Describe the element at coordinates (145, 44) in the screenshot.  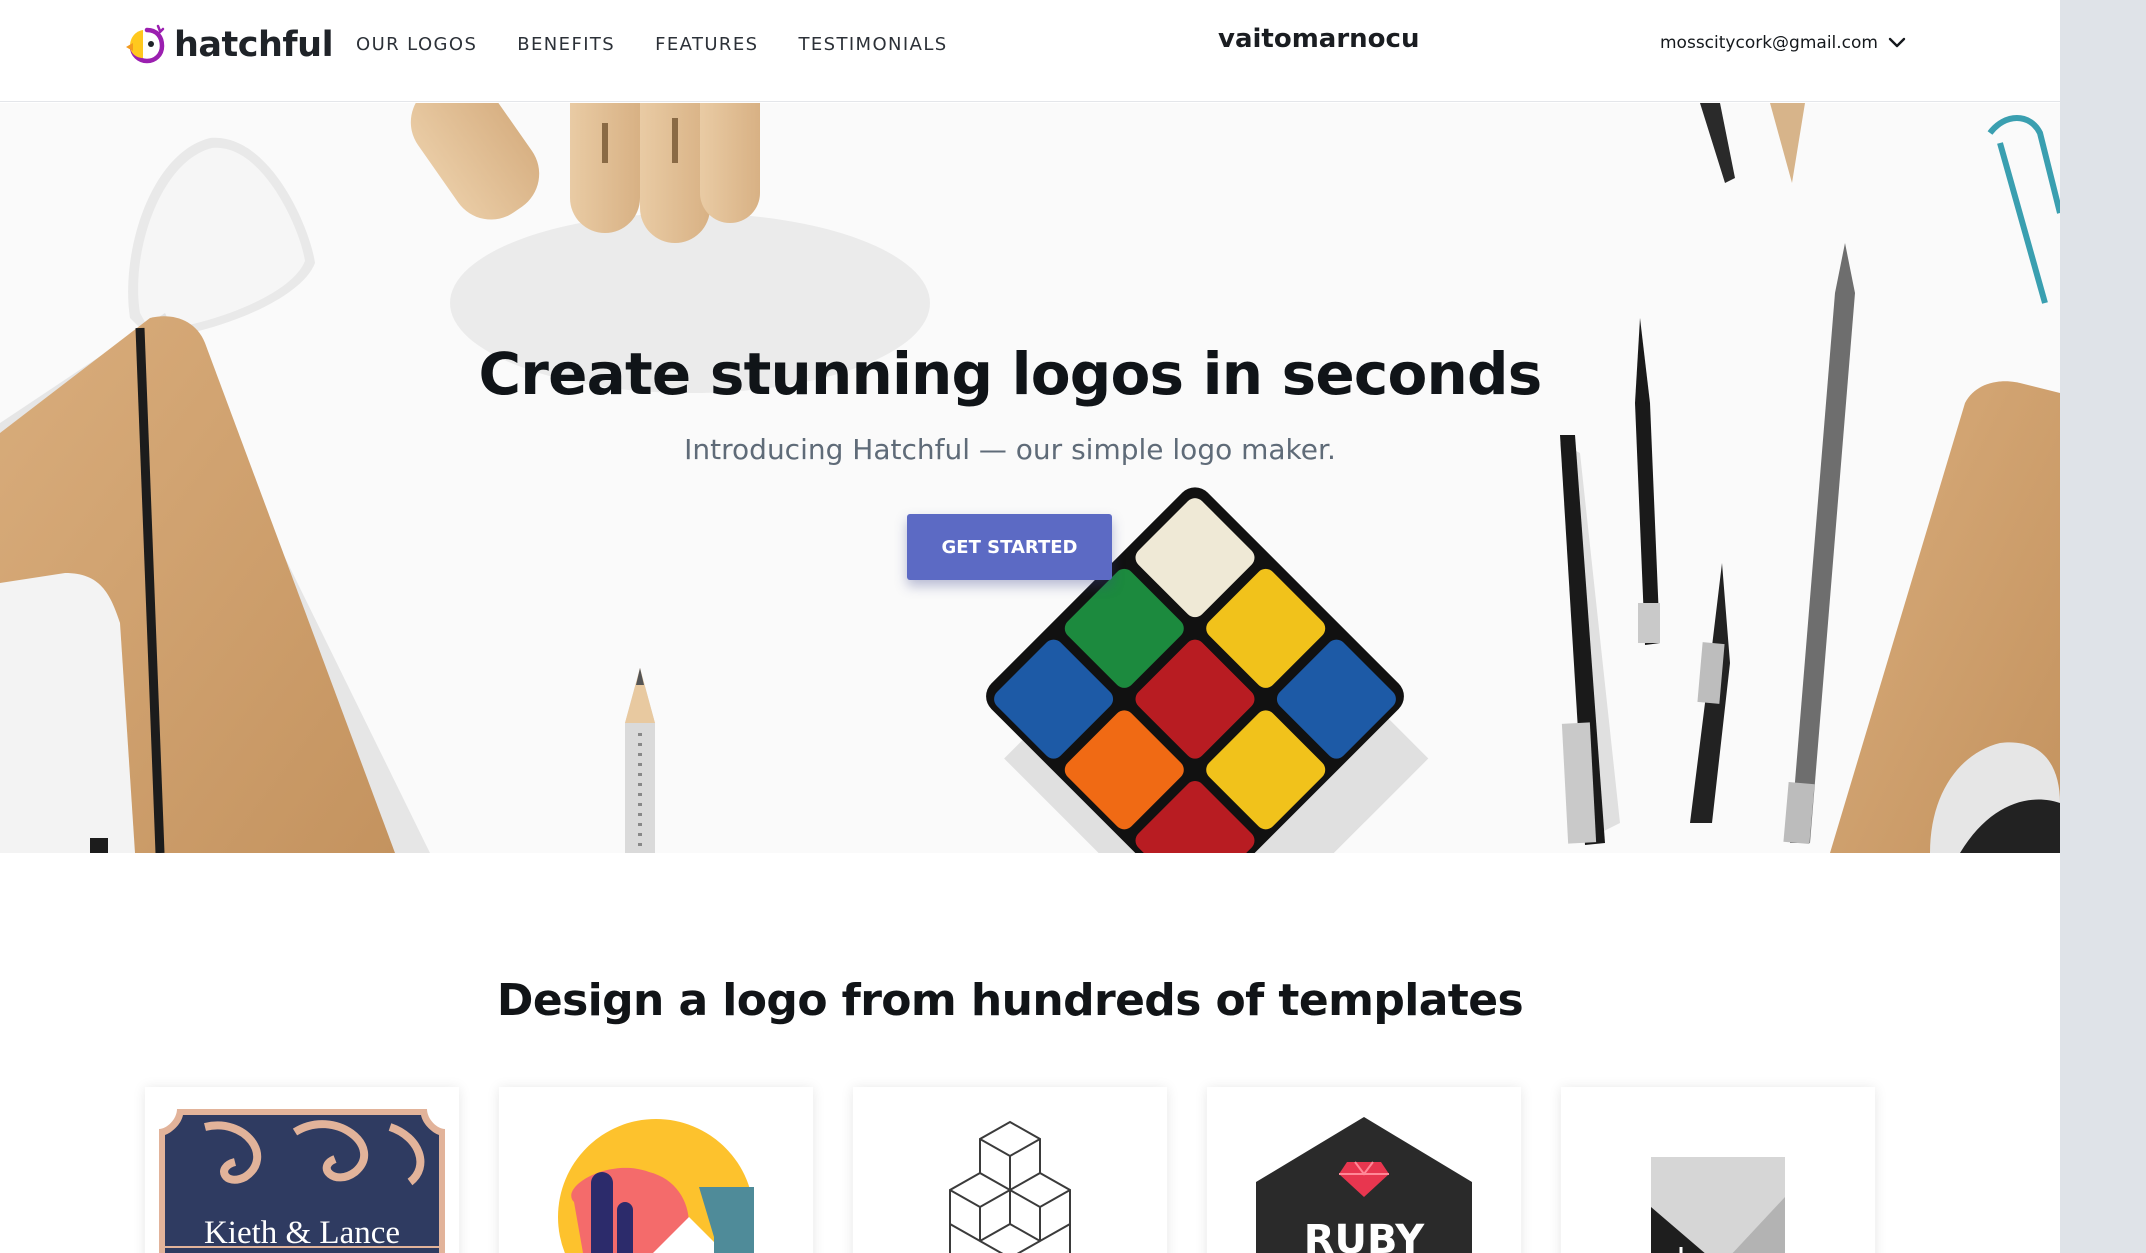
I see `hatchful-chick-icon` at that location.